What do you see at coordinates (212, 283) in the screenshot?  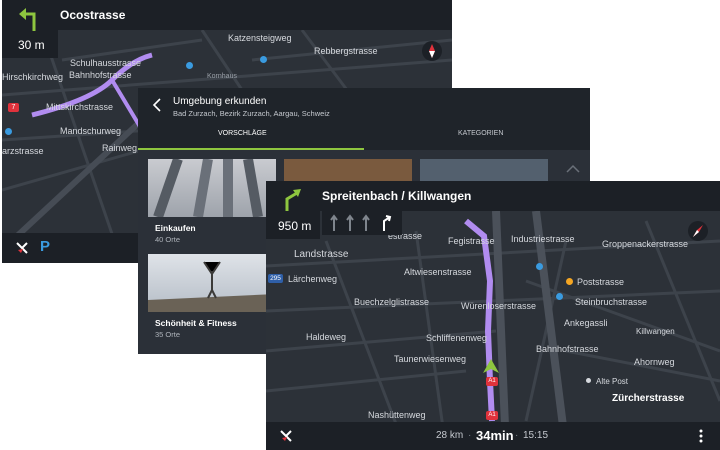 I see `fitness-image` at bounding box center [212, 283].